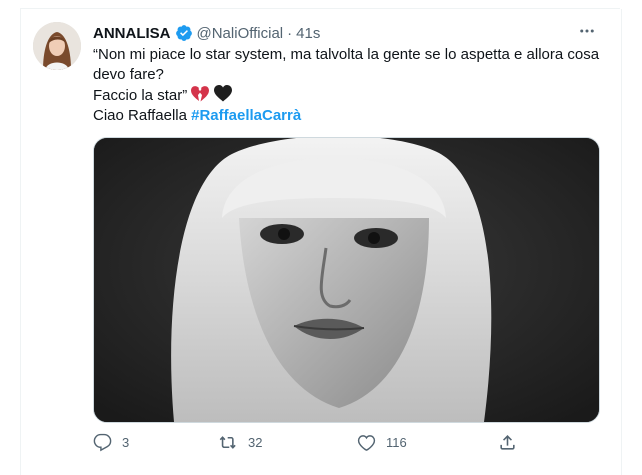 The width and height of the screenshot is (642, 475). I want to click on like-icon, so click(366, 442).